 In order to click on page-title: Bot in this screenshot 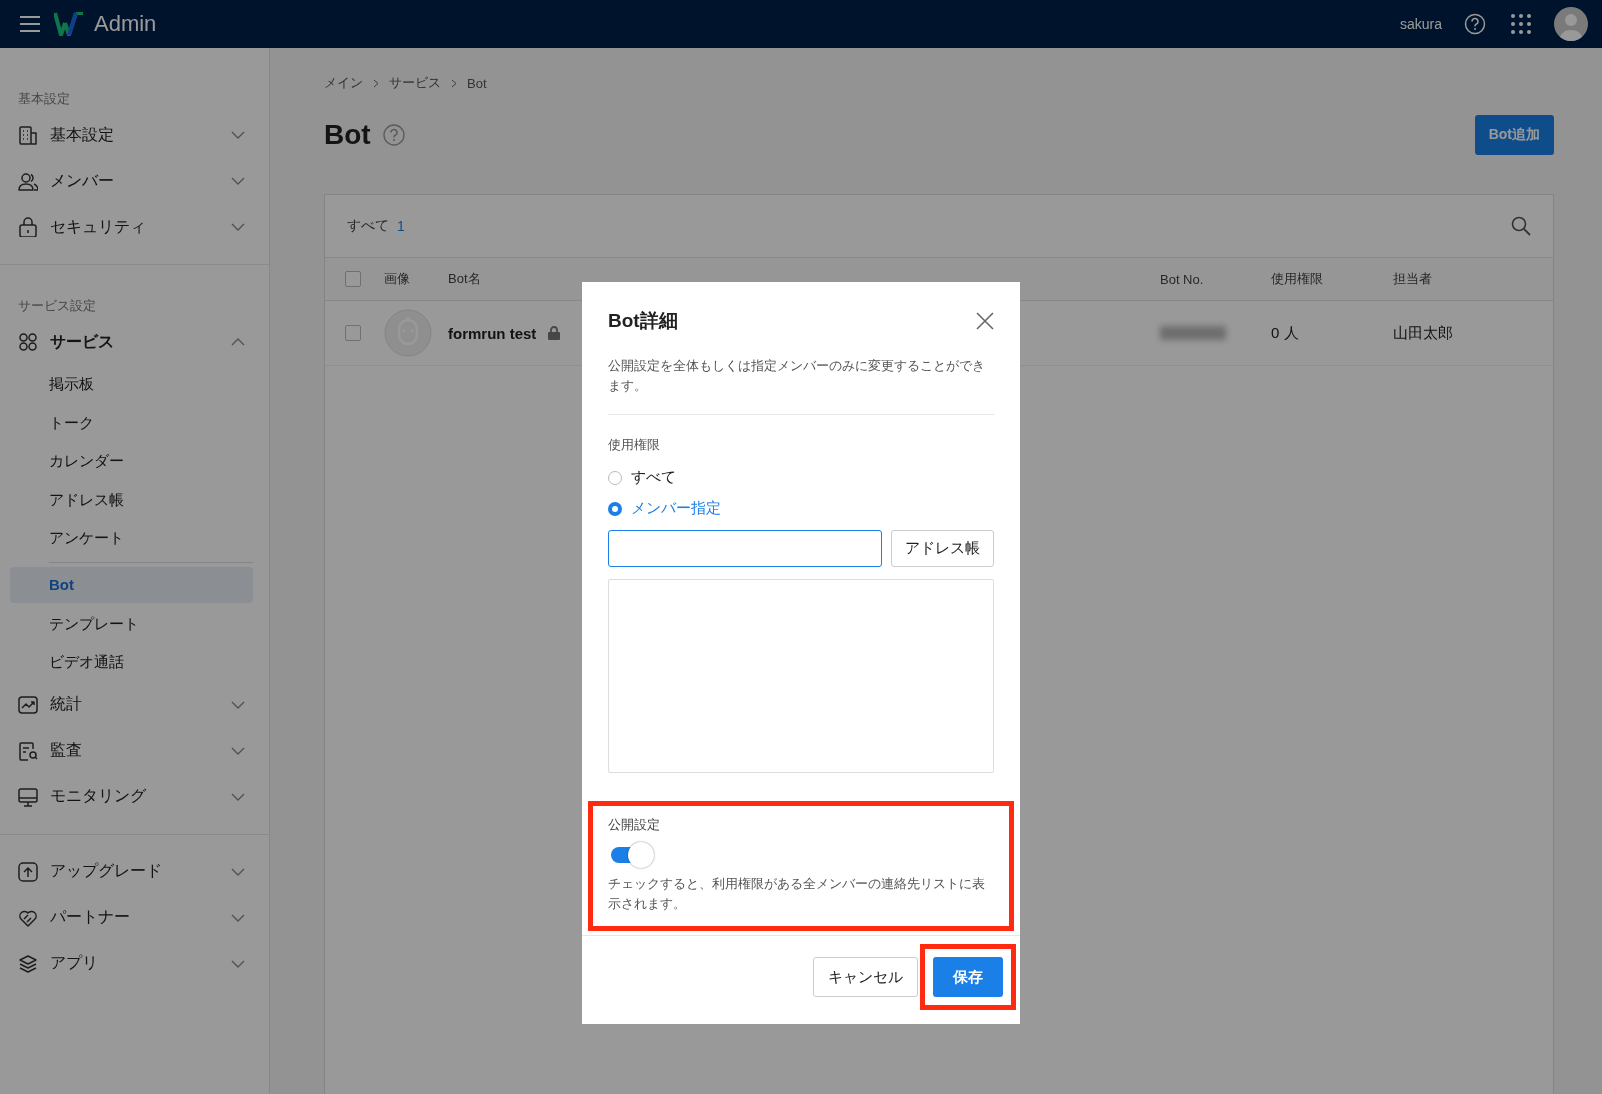, I will do `click(347, 135)`.